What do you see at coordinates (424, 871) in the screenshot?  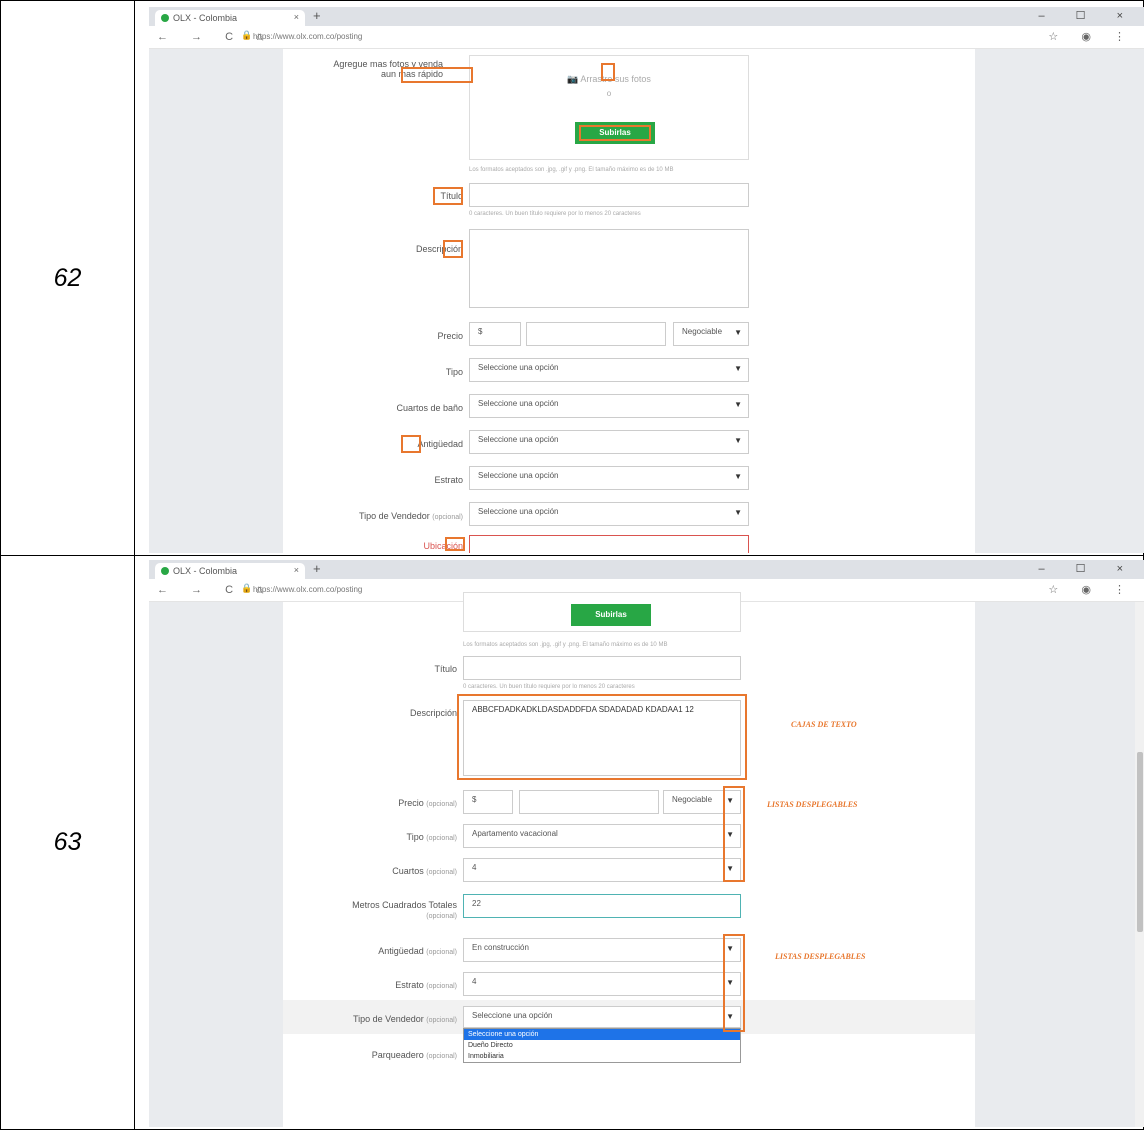 I see `rooms-label: Cuartos (opcional)` at bounding box center [424, 871].